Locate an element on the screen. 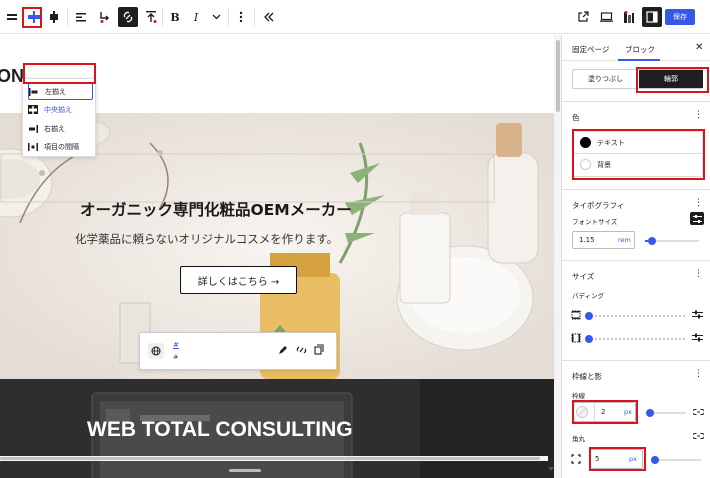  font-size-custom-icon is located at coordinates (697, 218).